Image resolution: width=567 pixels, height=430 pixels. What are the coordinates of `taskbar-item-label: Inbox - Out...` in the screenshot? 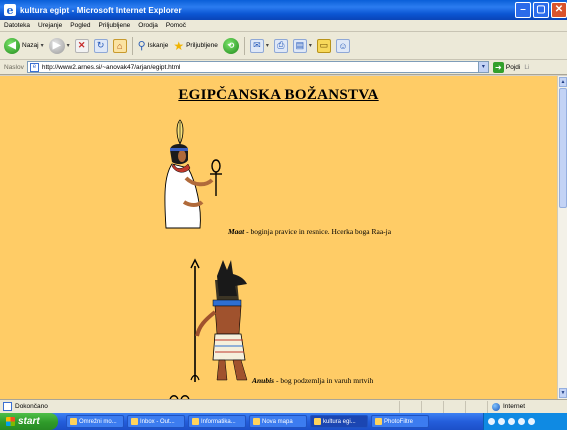 It's located at (157, 421).